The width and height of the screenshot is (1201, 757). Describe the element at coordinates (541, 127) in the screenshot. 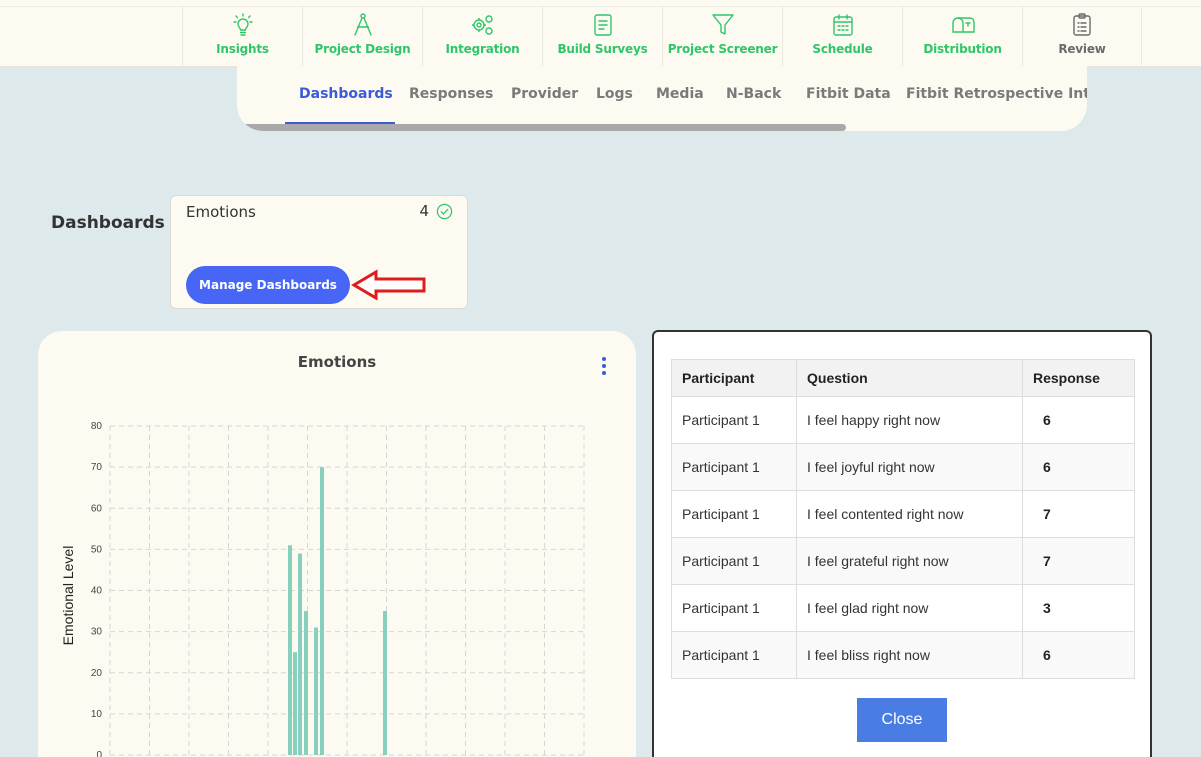

I see `horizontal-scrollbar` at that location.